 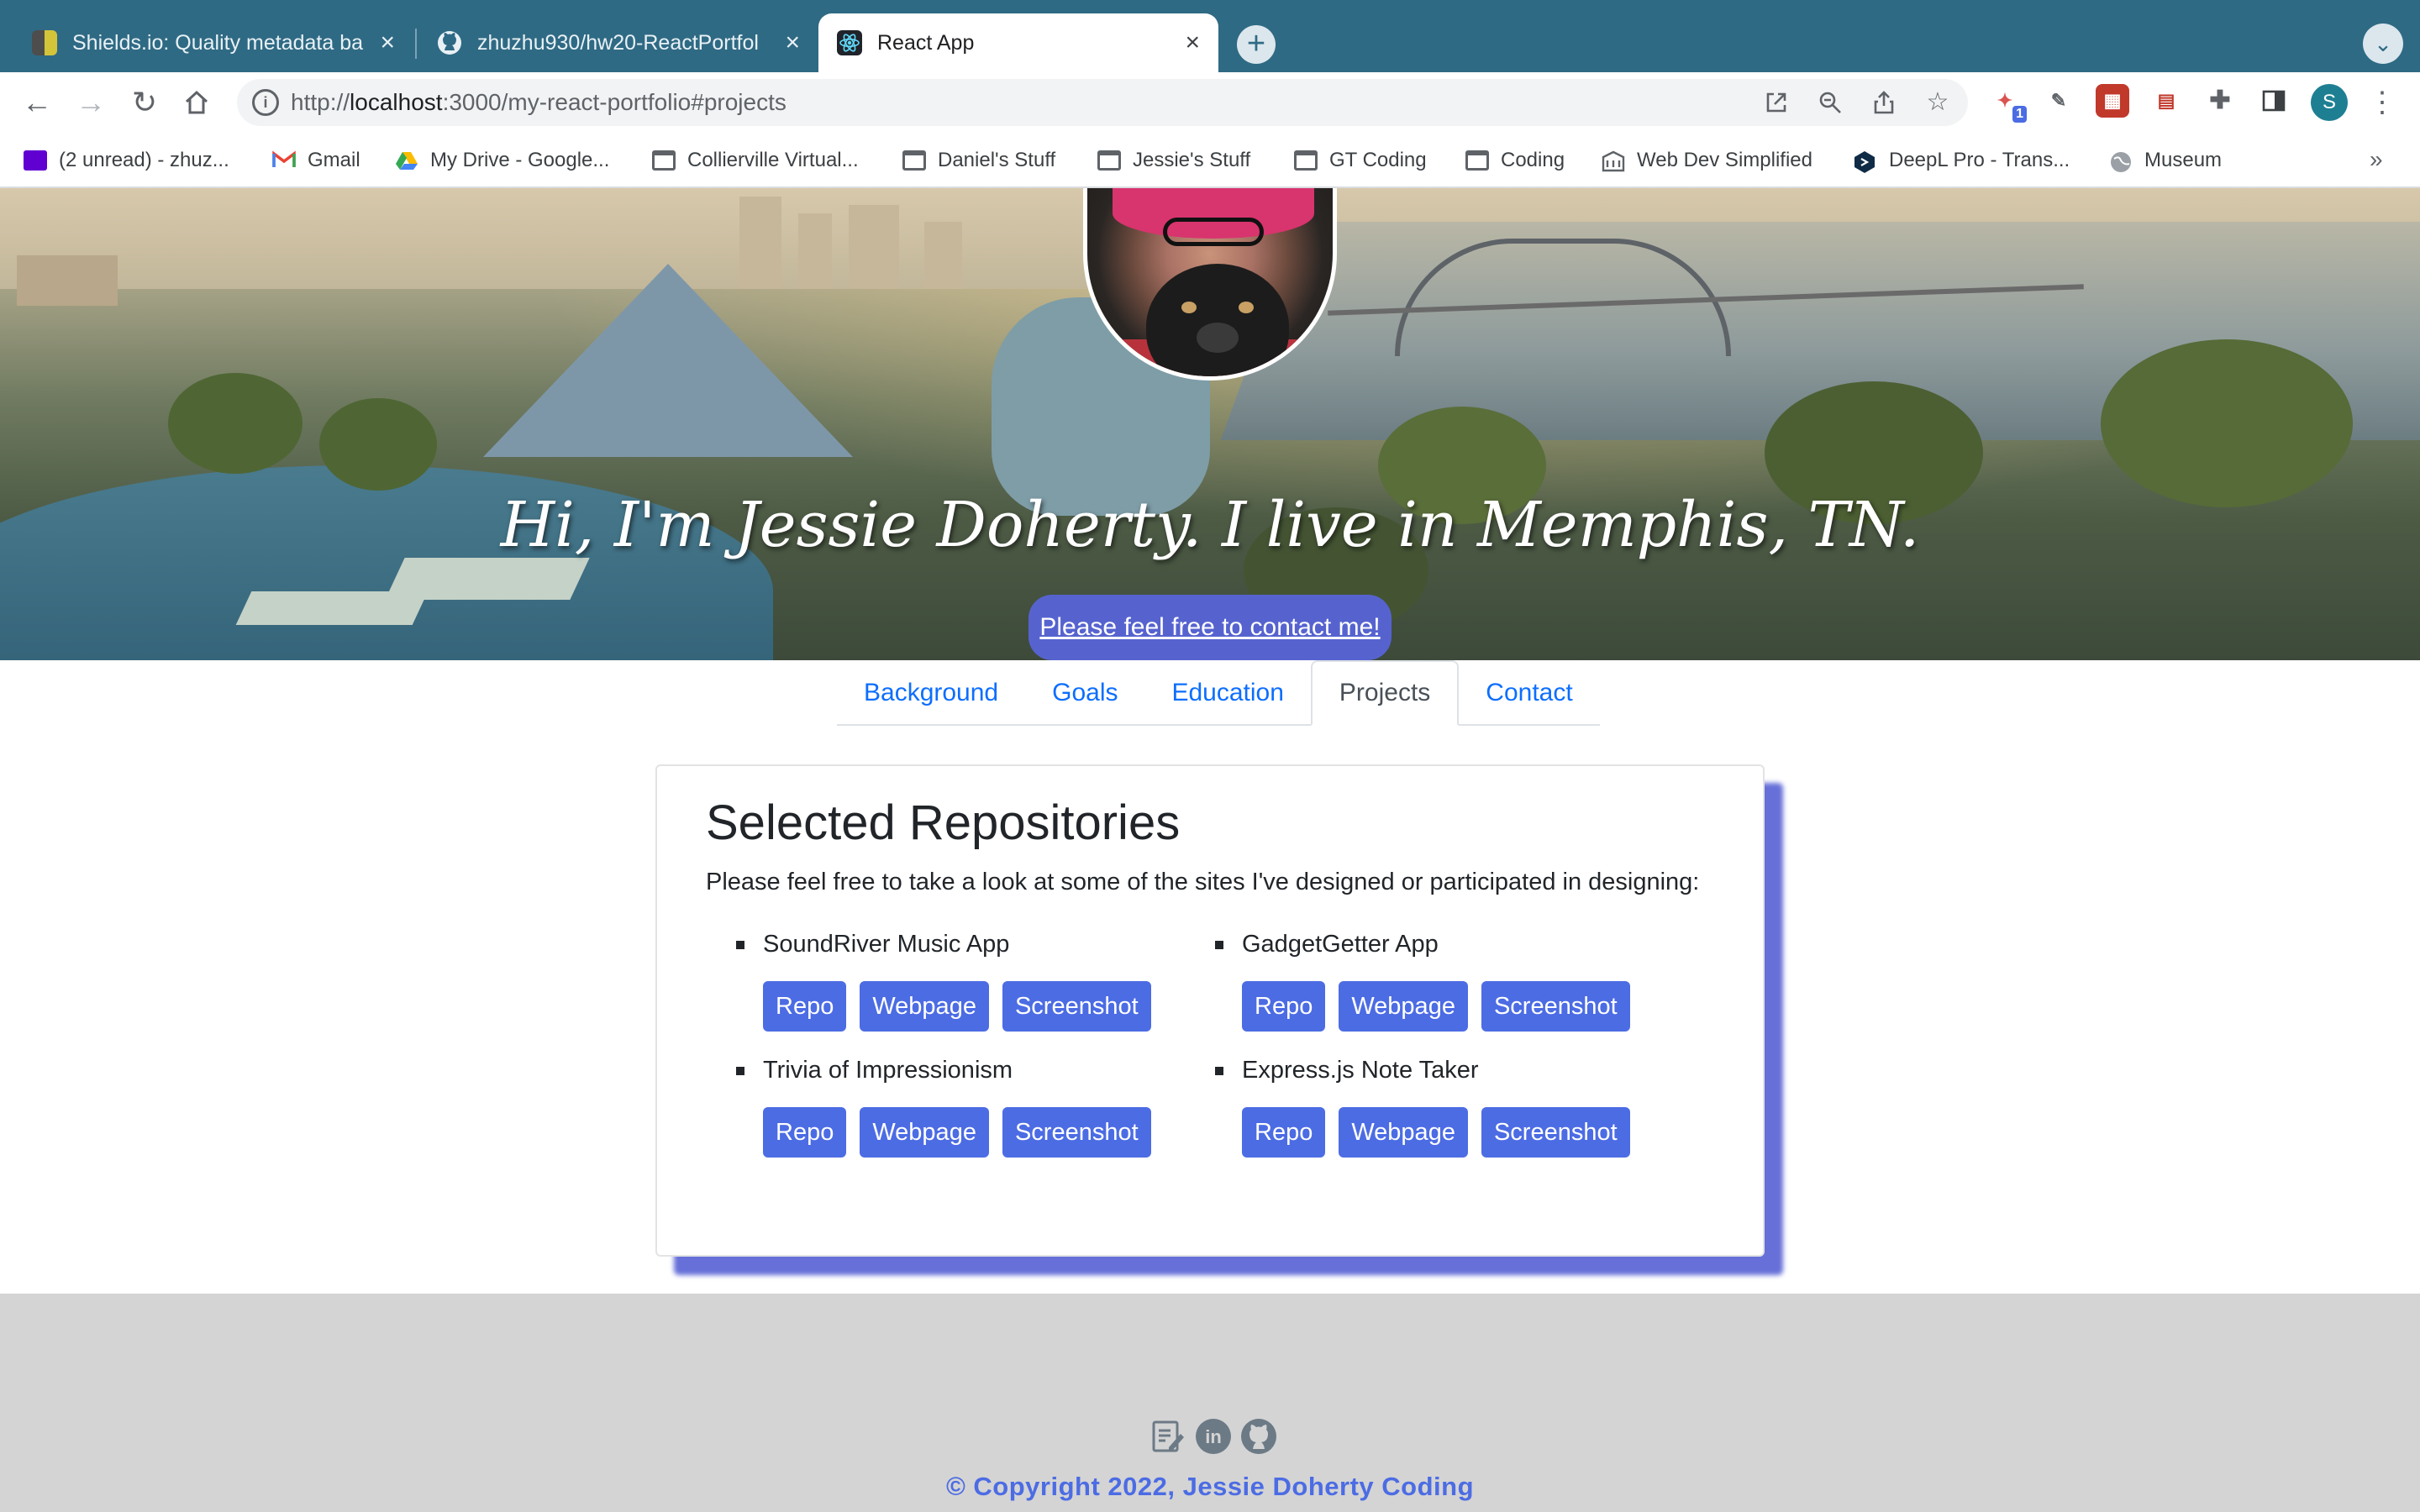 I want to click on back-button: ←, so click(x=37, y=102).